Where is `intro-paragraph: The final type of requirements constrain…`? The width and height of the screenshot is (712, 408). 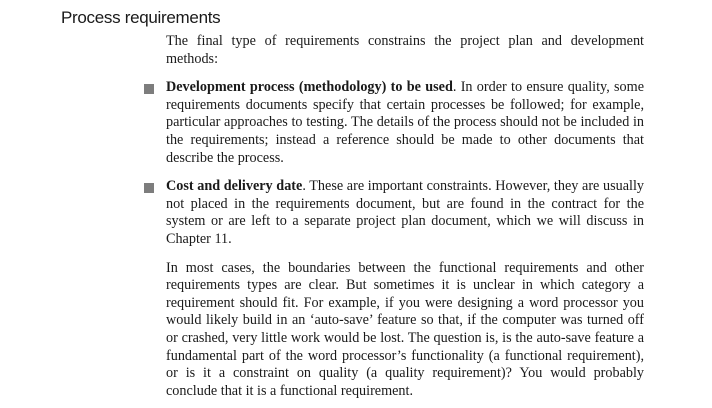 intro-paragraph: The final type of requirements constrain… is located at coordinates (405, 50).